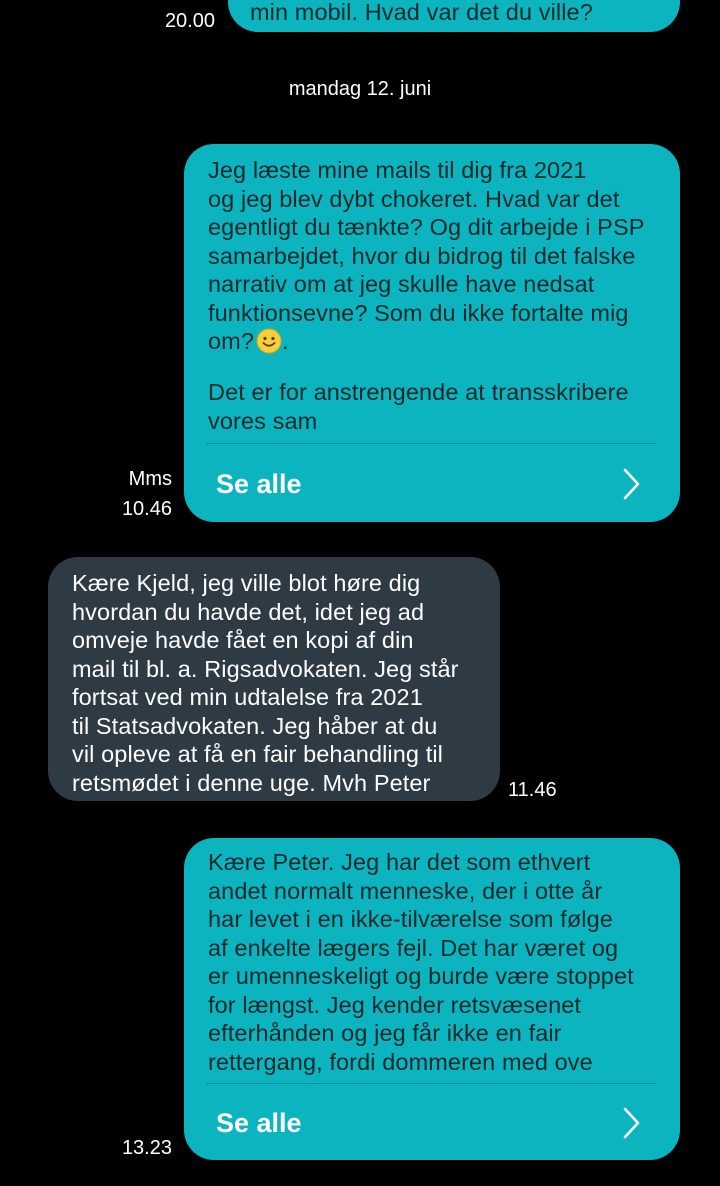 This screenshot has height=1186, width=720. Describe the element at coordinates (146, 1148) in the screenshot. I see `message-time: 13.23` at that location.